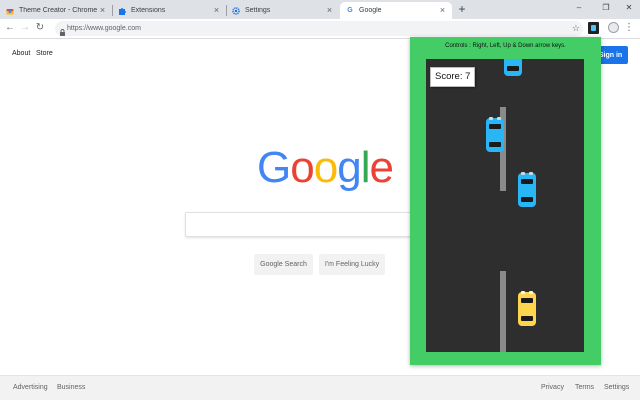 This screenshot has height=400, width=640. I want to click on profile-avatar, so click(613, 27).